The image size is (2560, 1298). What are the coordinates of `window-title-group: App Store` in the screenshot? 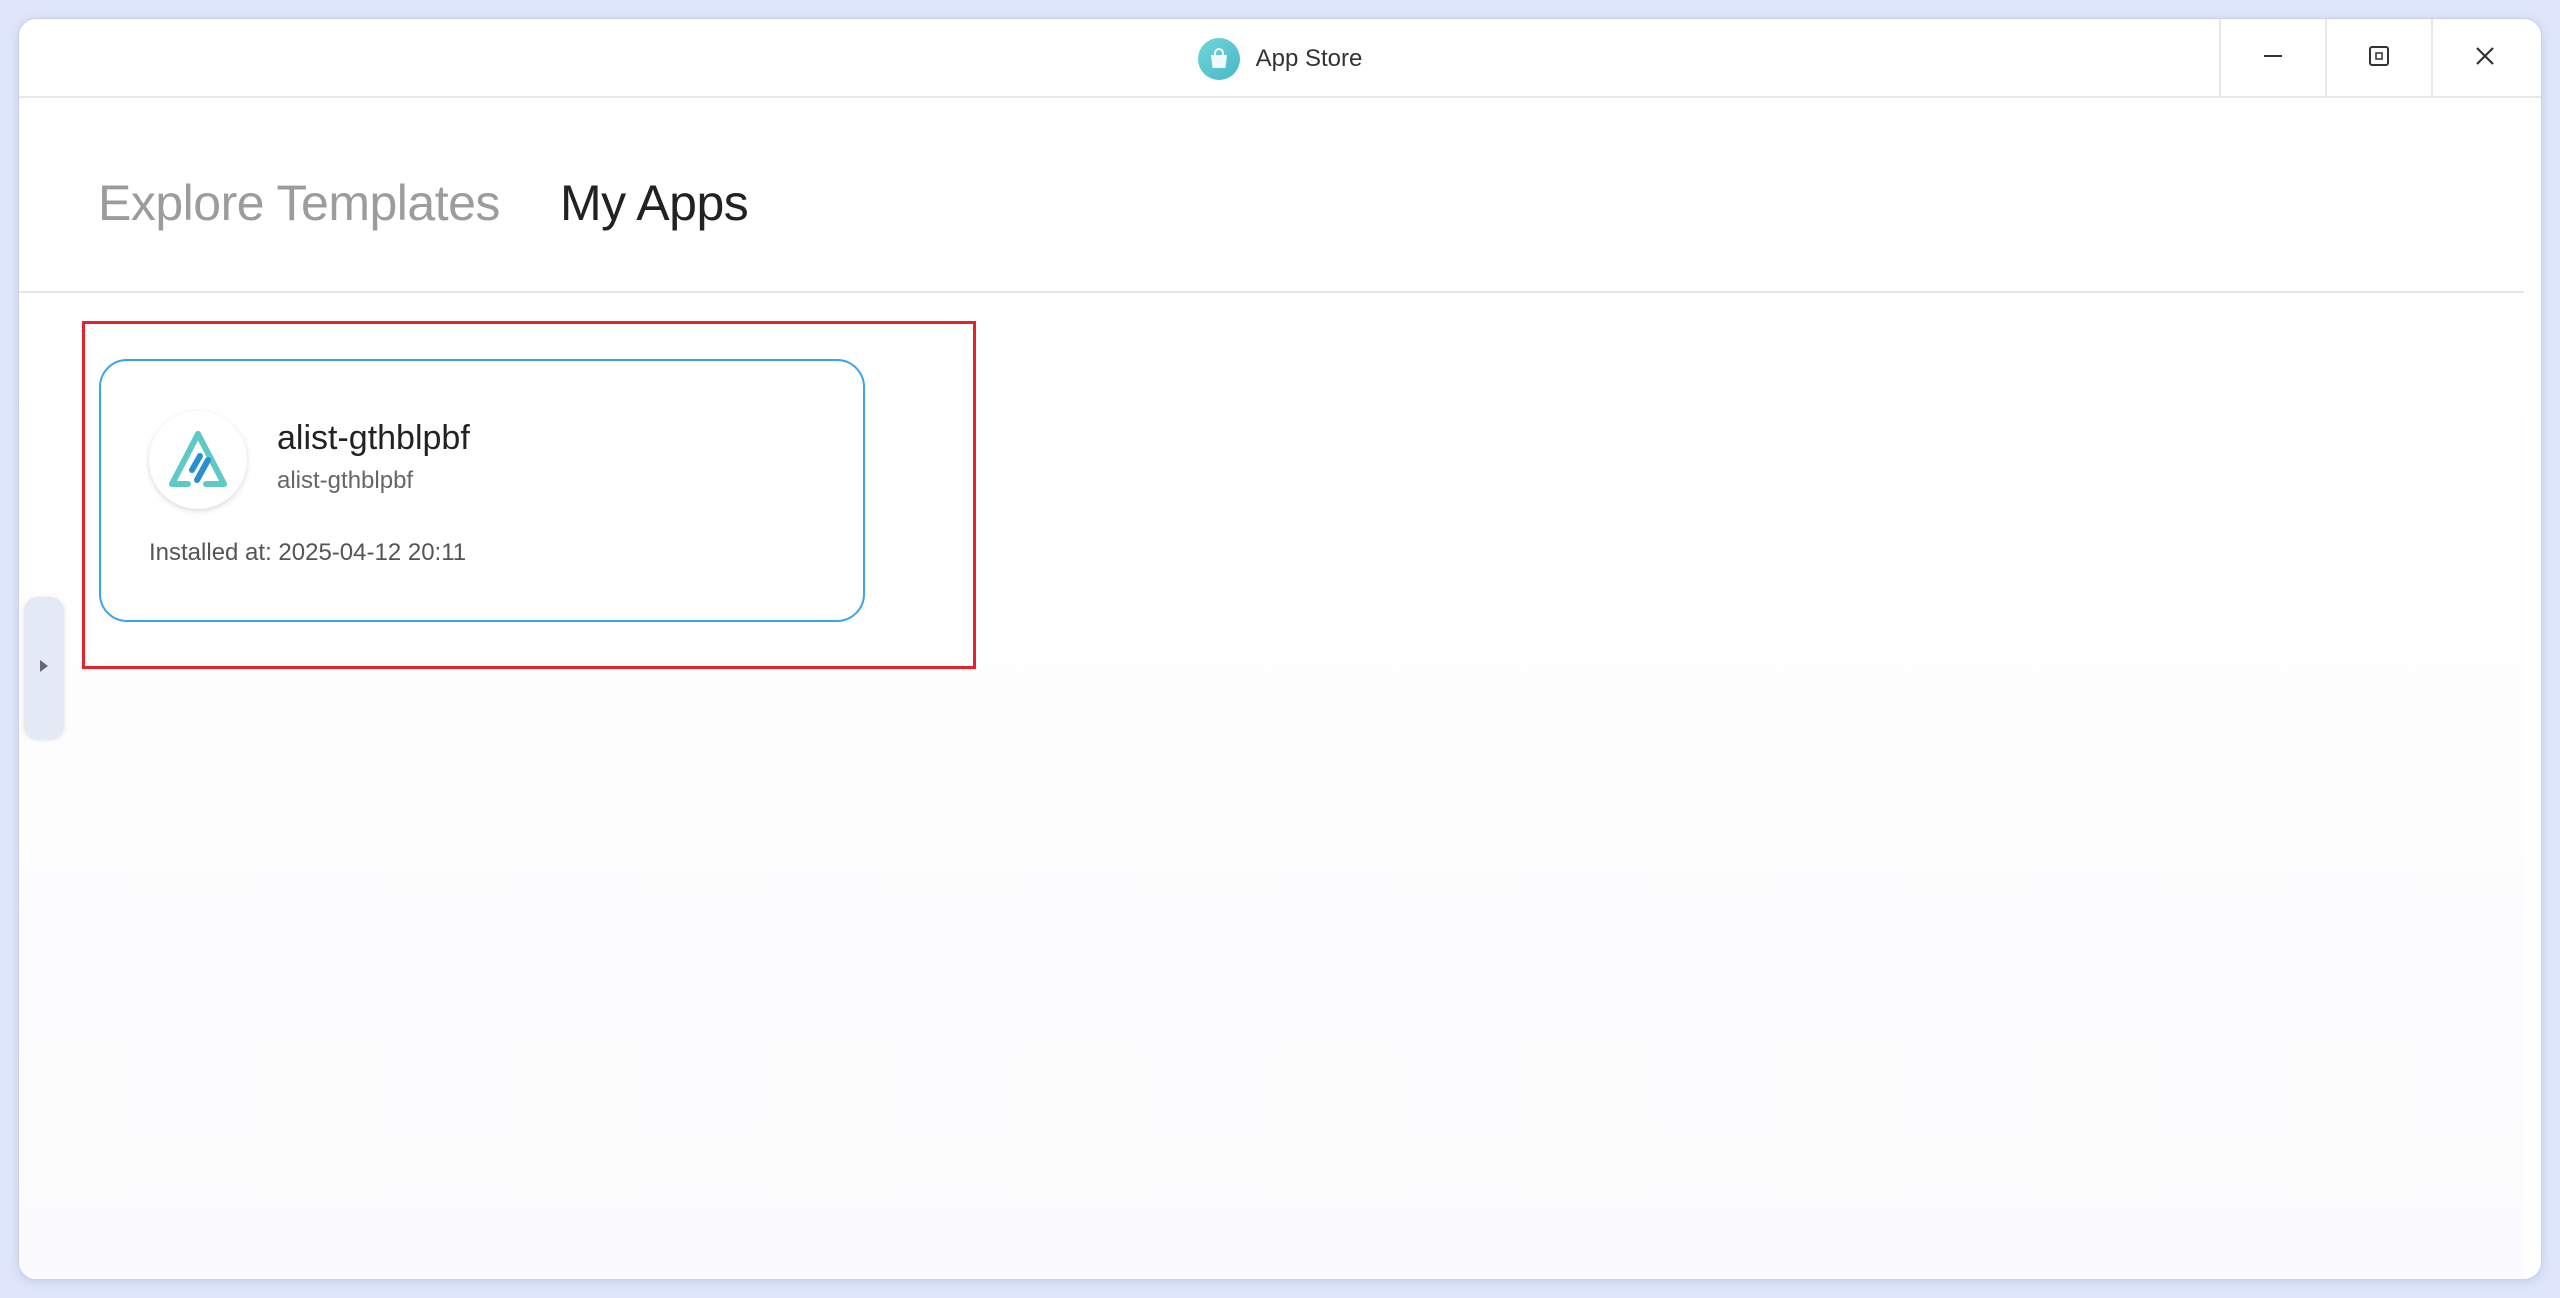 It's located at (1280, 58).